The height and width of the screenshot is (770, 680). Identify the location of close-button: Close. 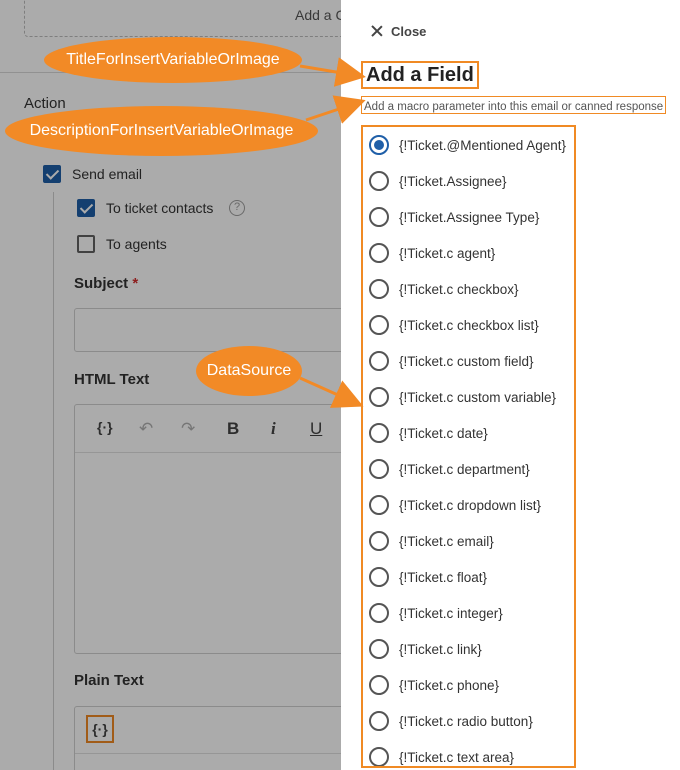
(398, 31).